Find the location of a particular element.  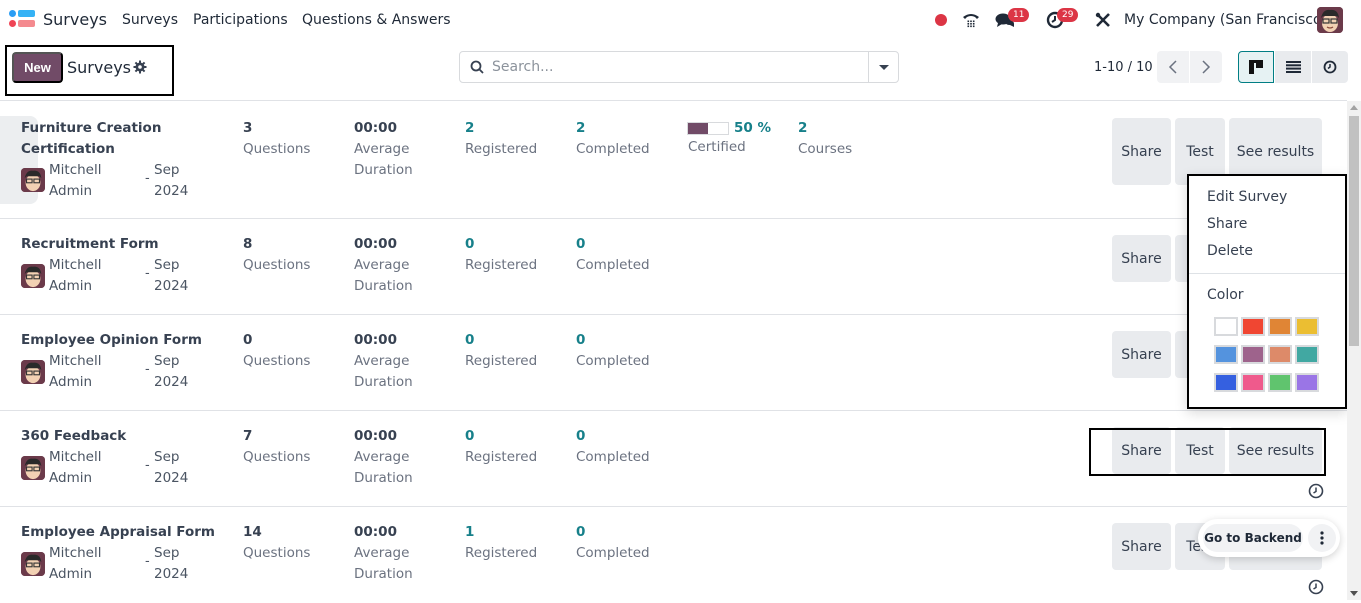

stat-completed: 2 Completed is located at coordinates (613, 139).